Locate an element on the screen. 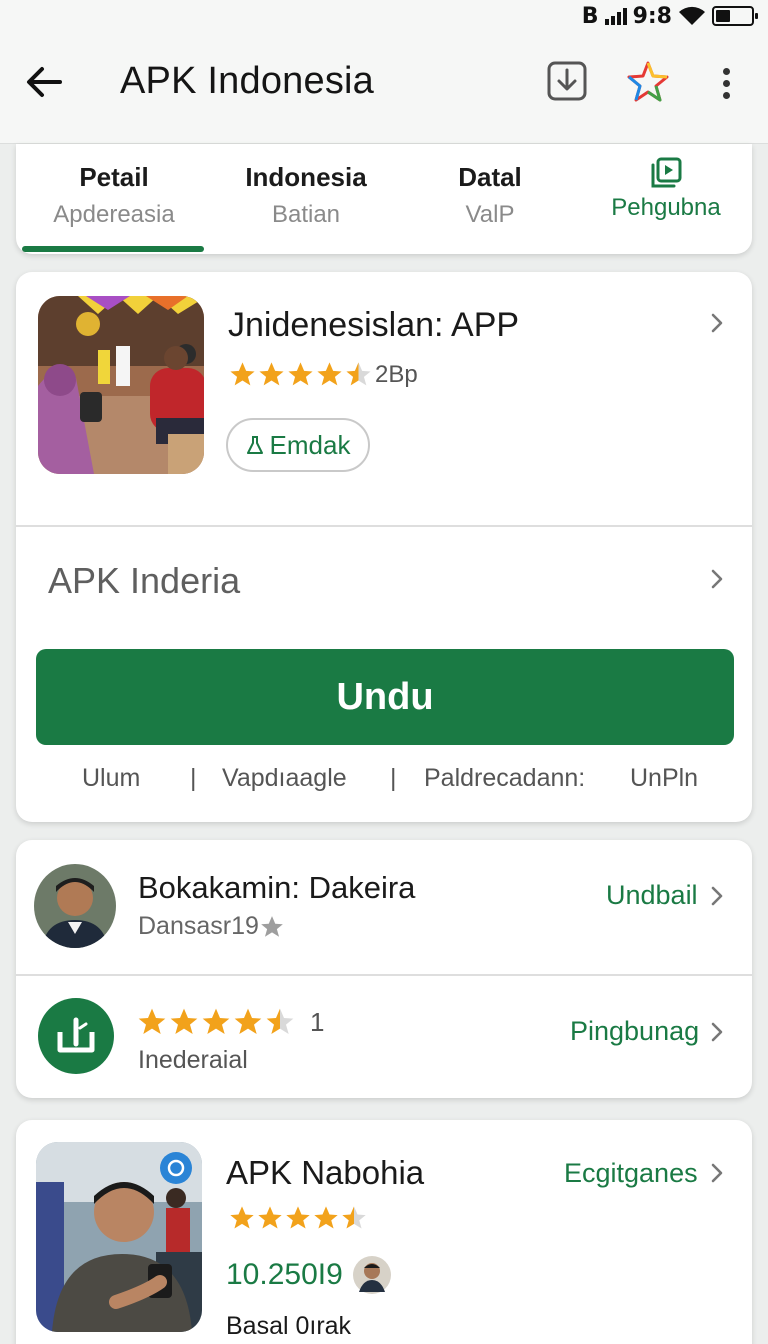 The height and width of the screenshot is (1344, 768). developer-name: Bokakamin: Dakeira is located at coordinates (277, 887).